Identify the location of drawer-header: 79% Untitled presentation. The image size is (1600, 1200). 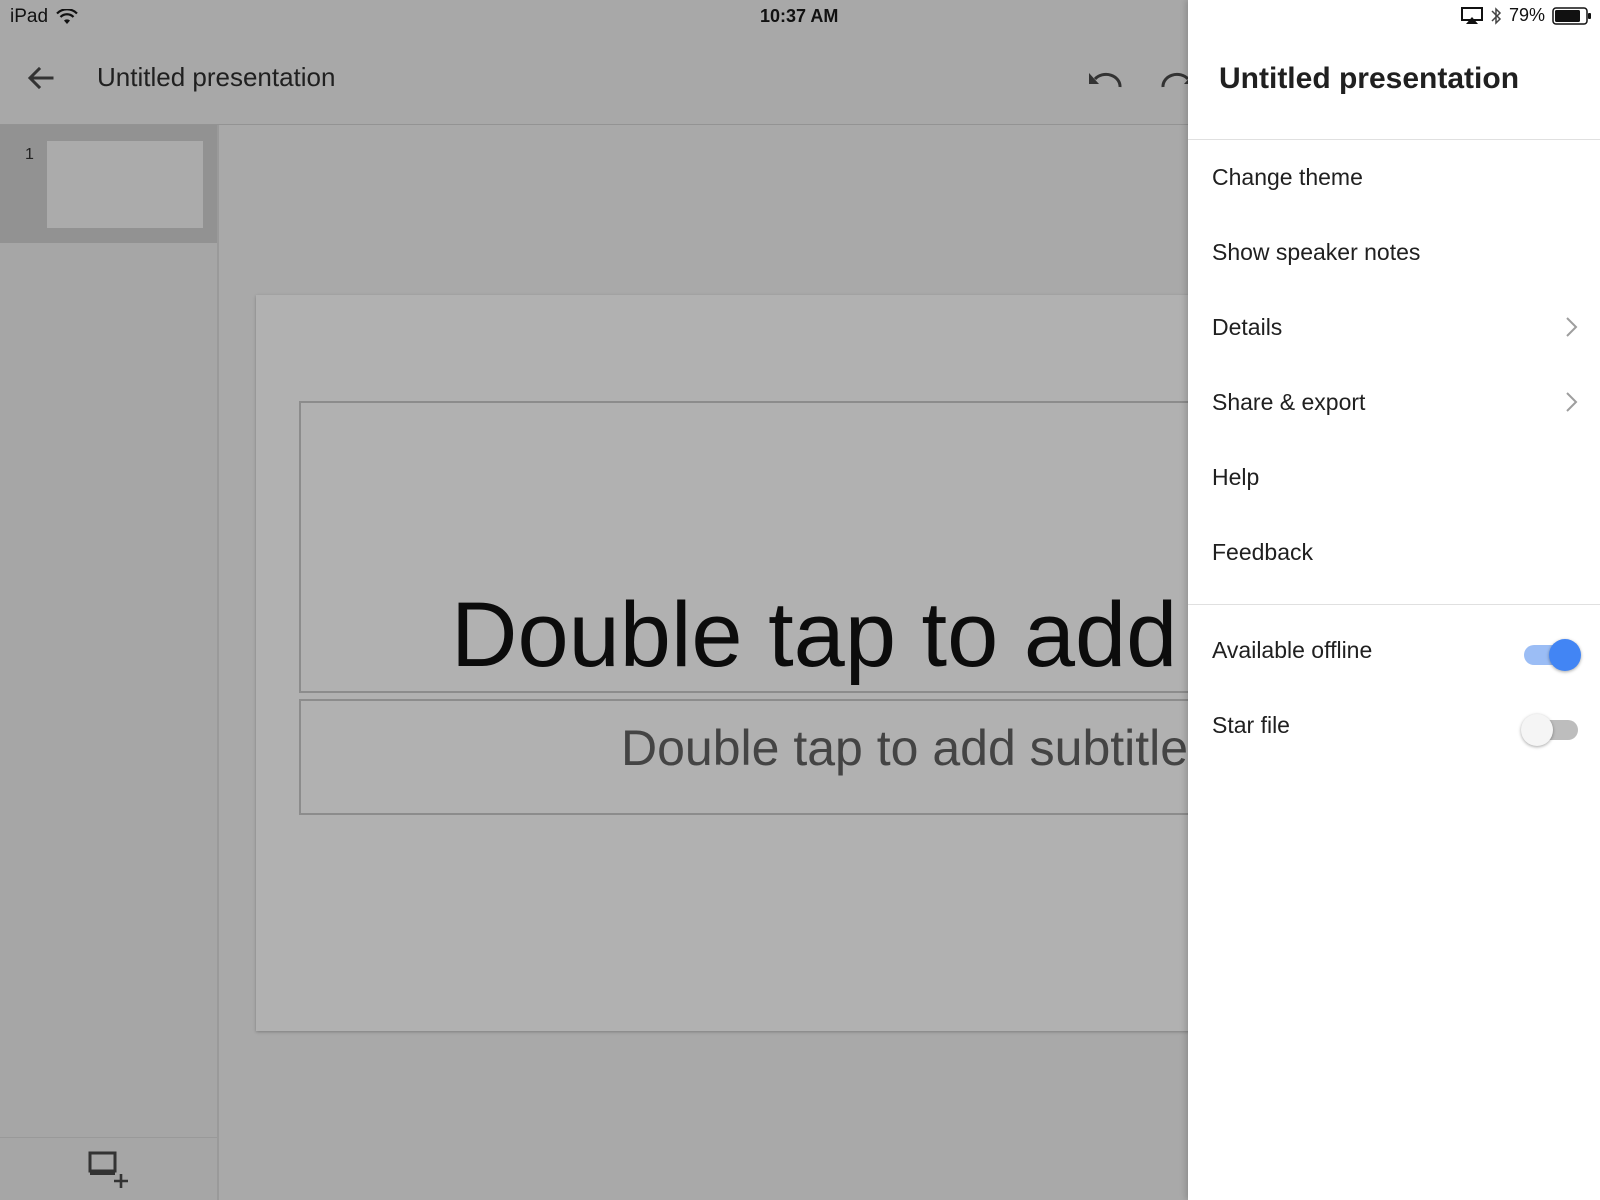
(1394, 70).